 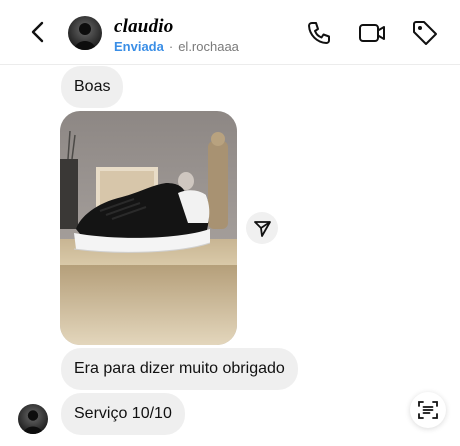 I want to click on chevron-left-icon, so click(x=38, y=32).